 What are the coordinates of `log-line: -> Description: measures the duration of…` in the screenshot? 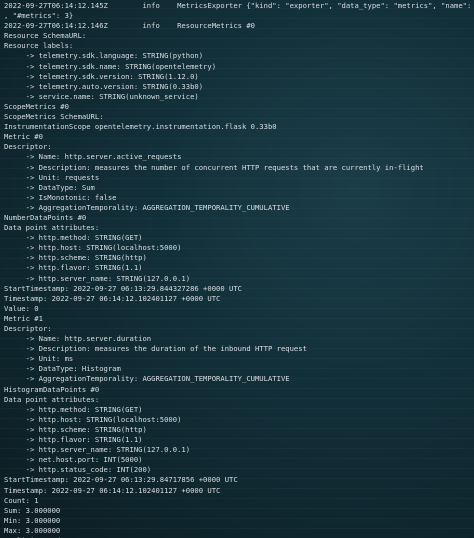 It's located at (155, 349).